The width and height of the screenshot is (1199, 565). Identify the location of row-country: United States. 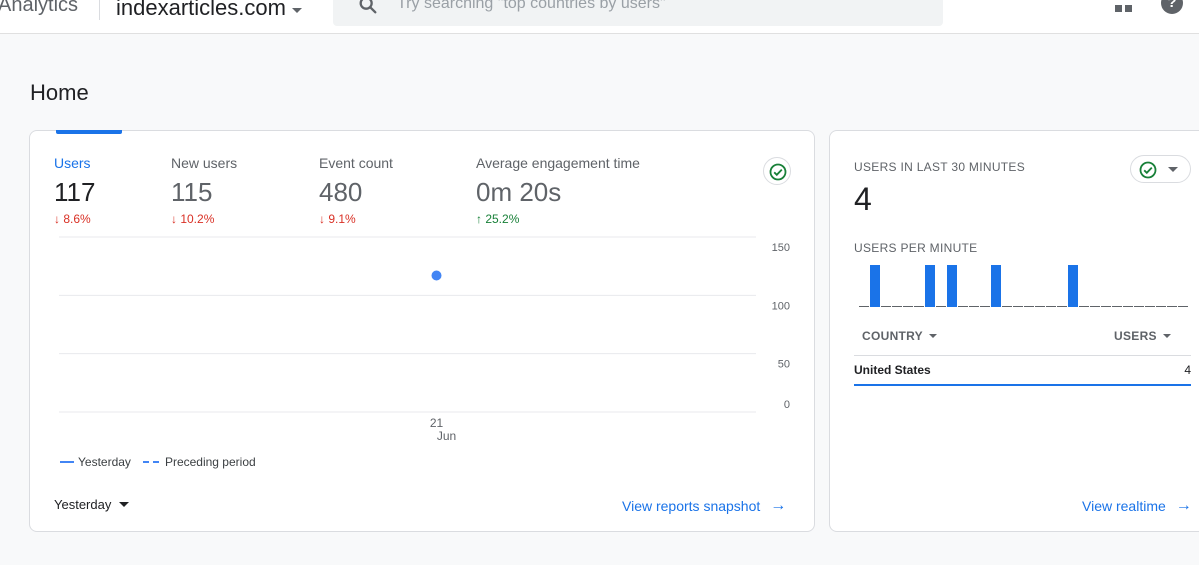
(892, 370).